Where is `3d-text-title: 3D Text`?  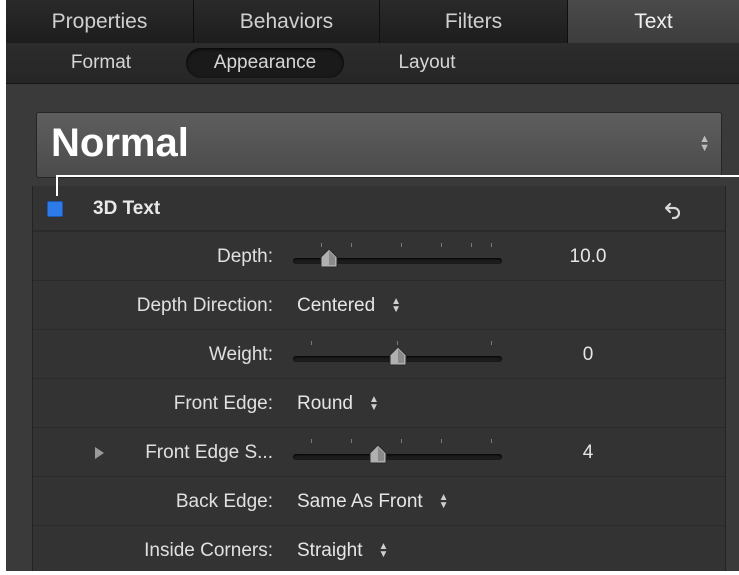 3d-text-title: 3D Text is located at coordinates (127, 208).